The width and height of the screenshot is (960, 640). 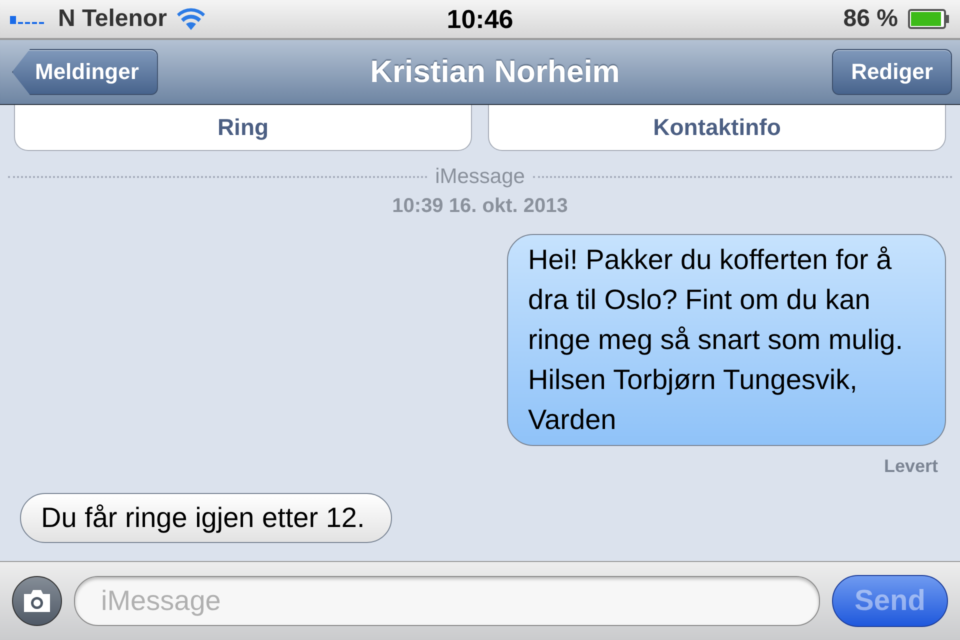 What do you see at coordinates (911, 466) in the screenshot?
I see `delivery-status: Levert` at bounding box center [911, 466].